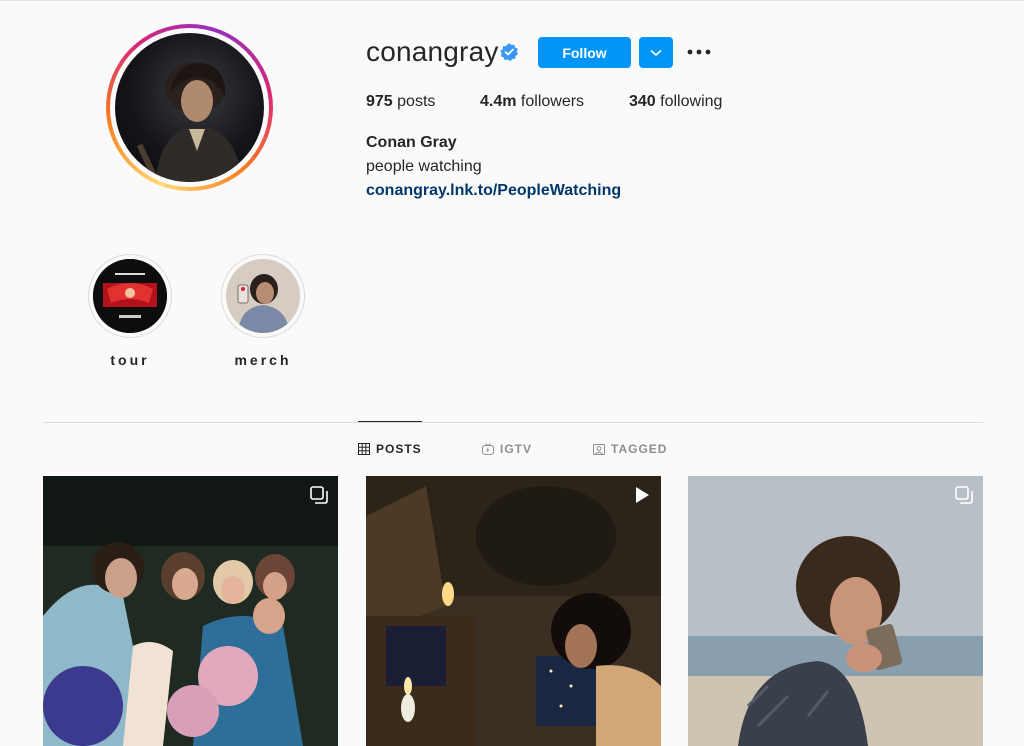  Describe the element at coordinates (263, 360) in the screenshot. I see `highlight-label: merch` at that location.